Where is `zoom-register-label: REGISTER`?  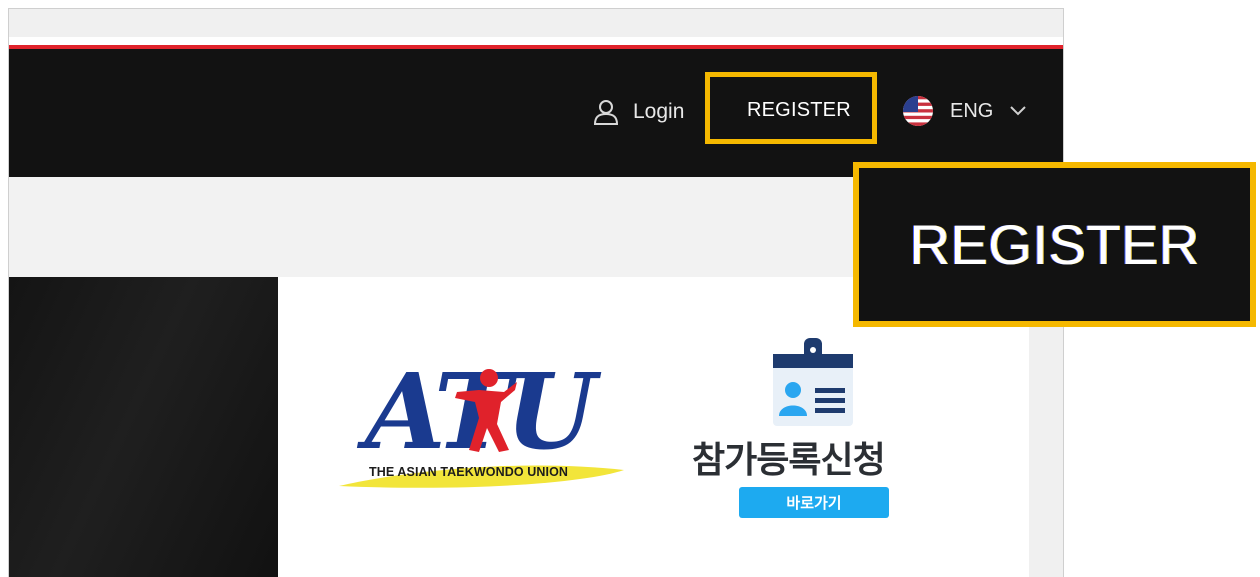 zoom-register-label: REGISTER is located at coordinates (1054, 244).